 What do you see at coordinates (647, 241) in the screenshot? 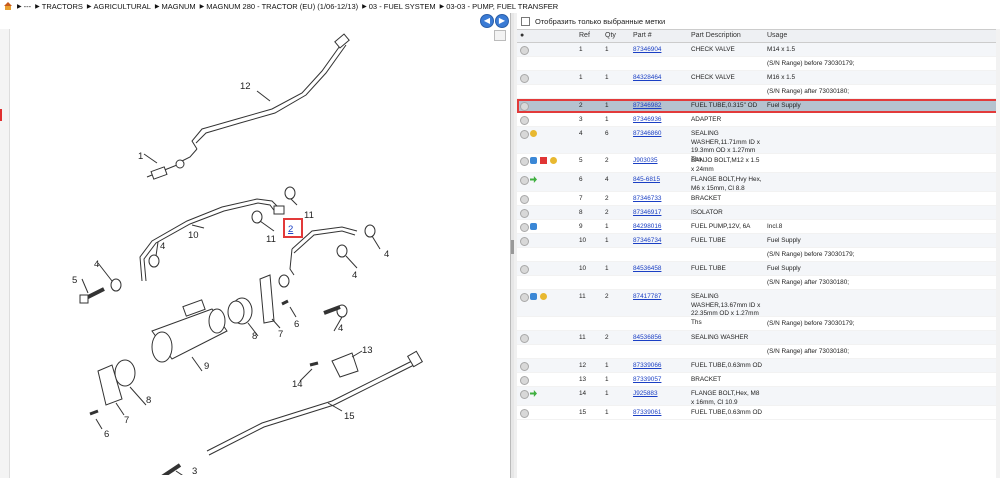
I see `cell-part-number: 87346734` at bounding box center [647, 241].